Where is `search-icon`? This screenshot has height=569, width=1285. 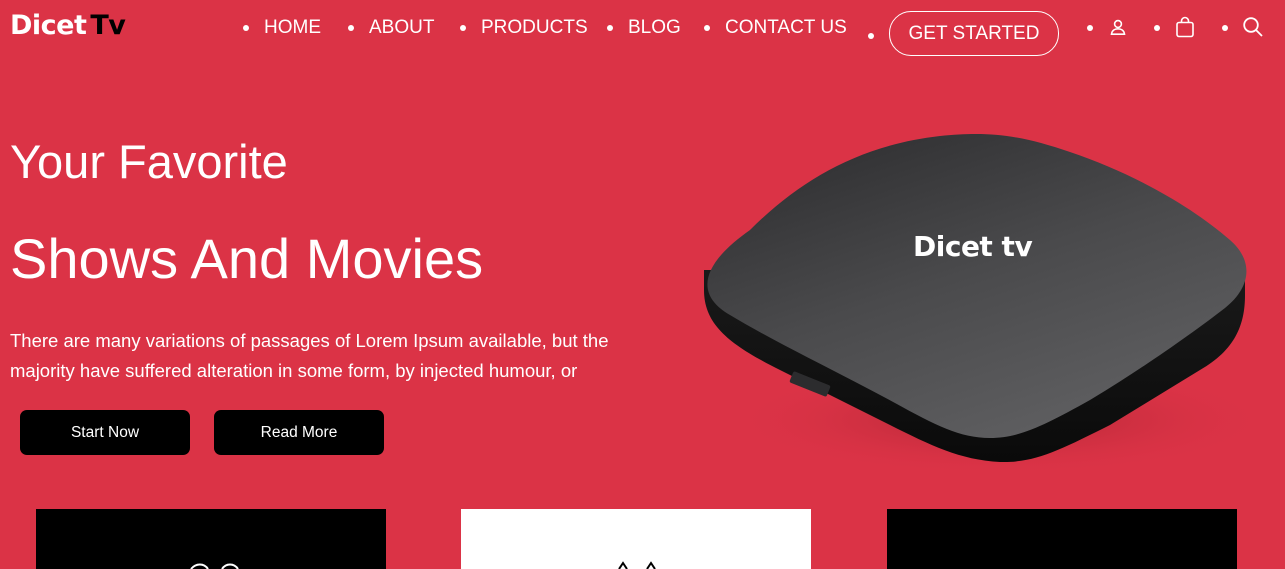
search-icon is located at coordinates (1253, 27).